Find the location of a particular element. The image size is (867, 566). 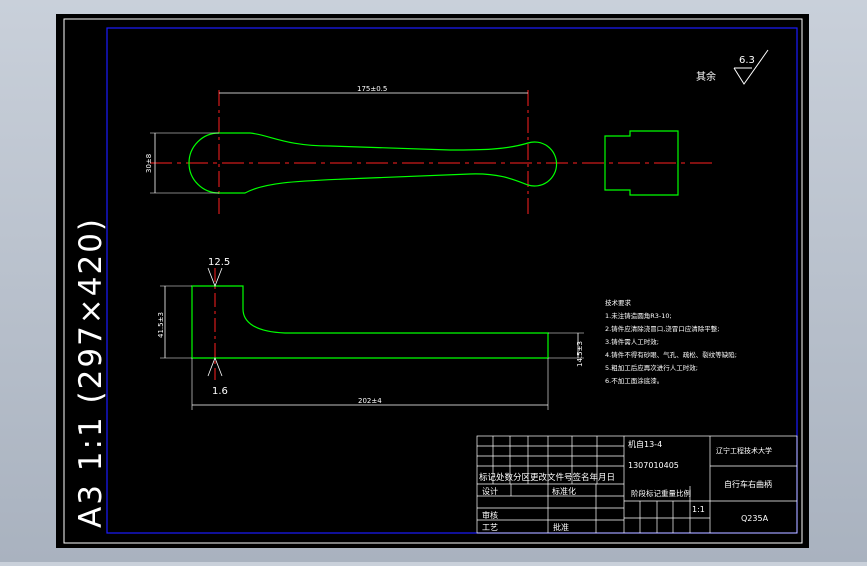

school-name: 辽宁工程技术大学 is located at coordinates (744, 450).